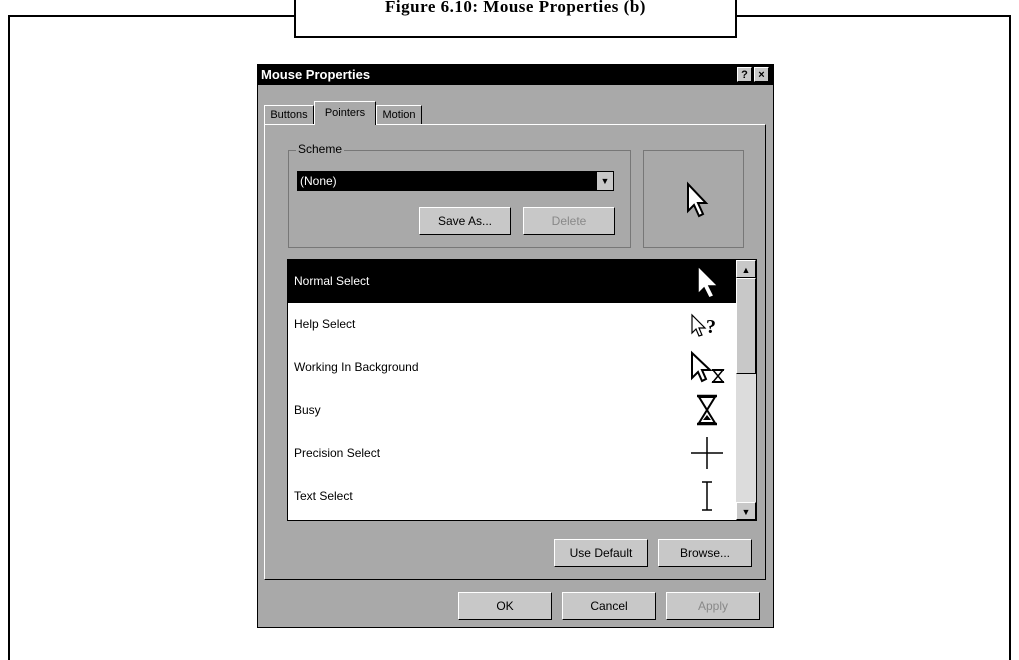  I want to click on use-default-button: Use Default, so click(601, 553).